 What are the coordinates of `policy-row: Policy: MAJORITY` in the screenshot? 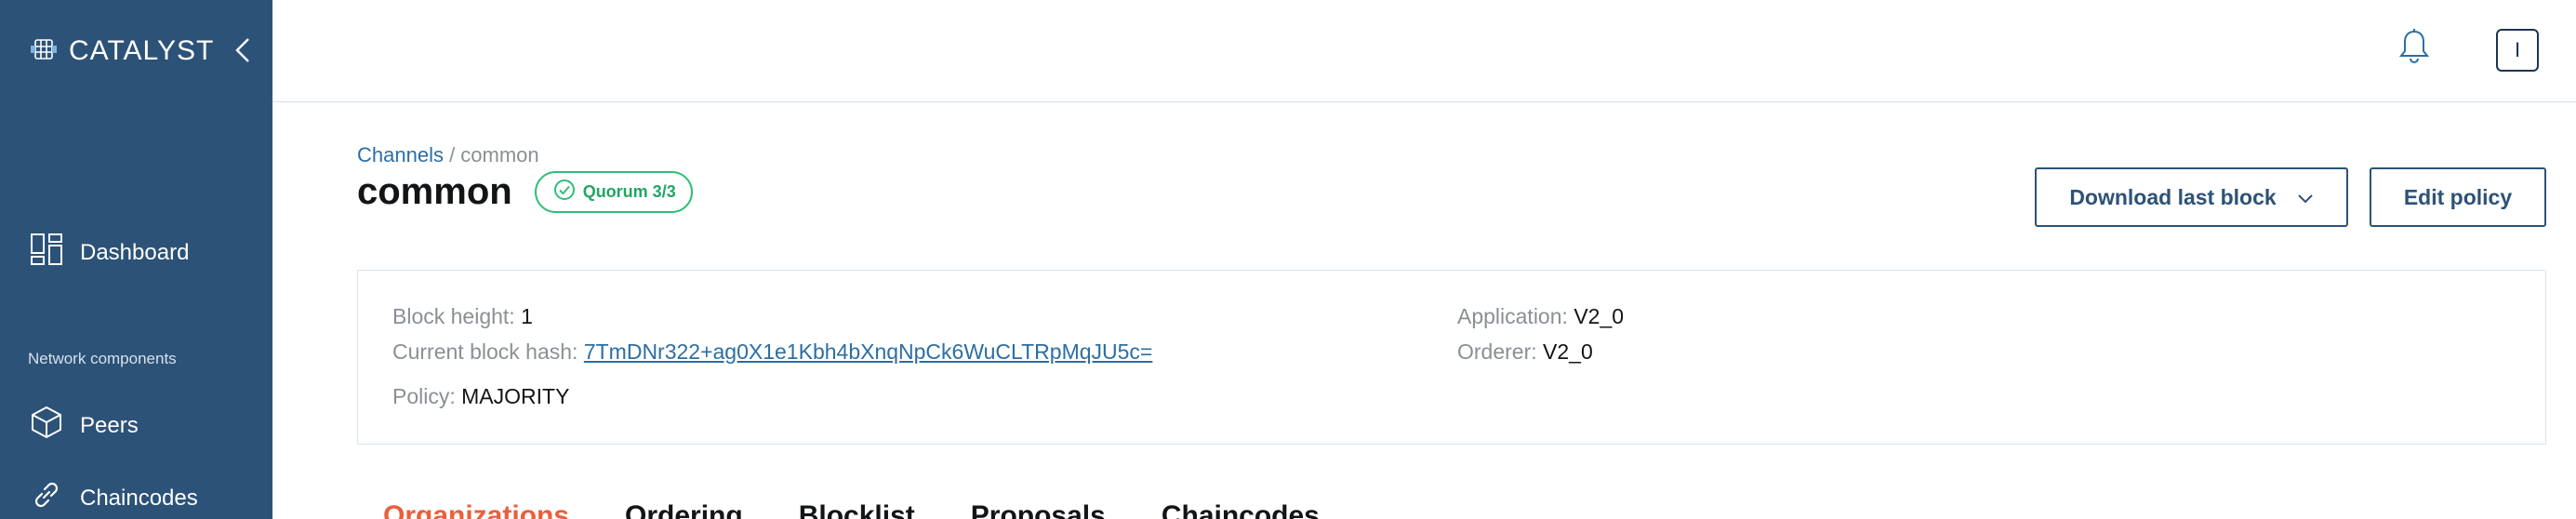 It's located at (480, 396).